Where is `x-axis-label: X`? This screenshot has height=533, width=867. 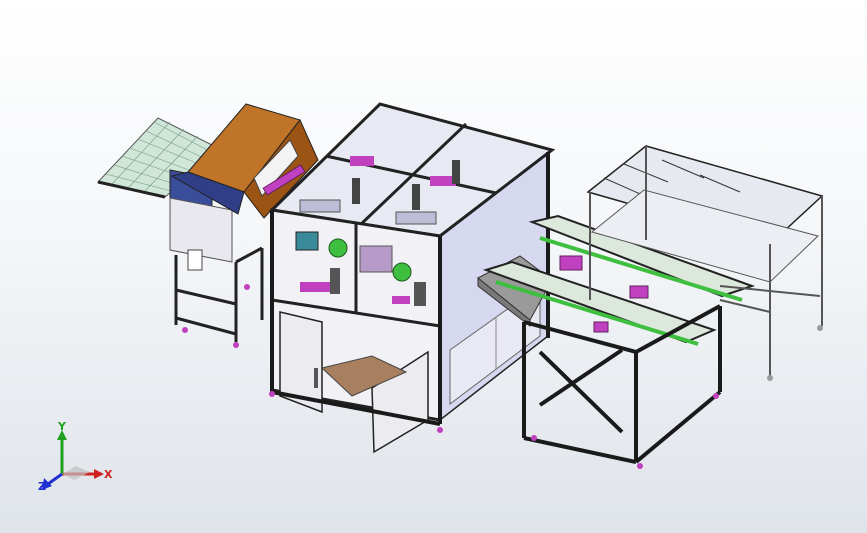 x-axis-label: X is located at coordinates (108, 474).